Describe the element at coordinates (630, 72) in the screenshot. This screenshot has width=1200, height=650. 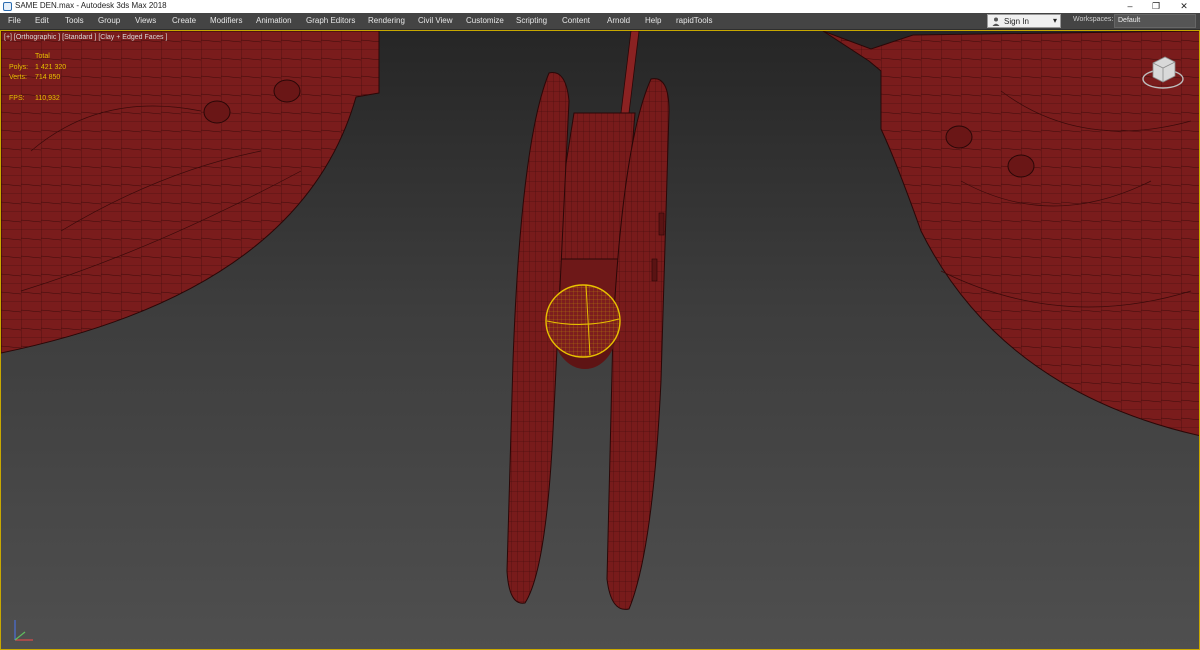
I see `rod-mesh` at that location.